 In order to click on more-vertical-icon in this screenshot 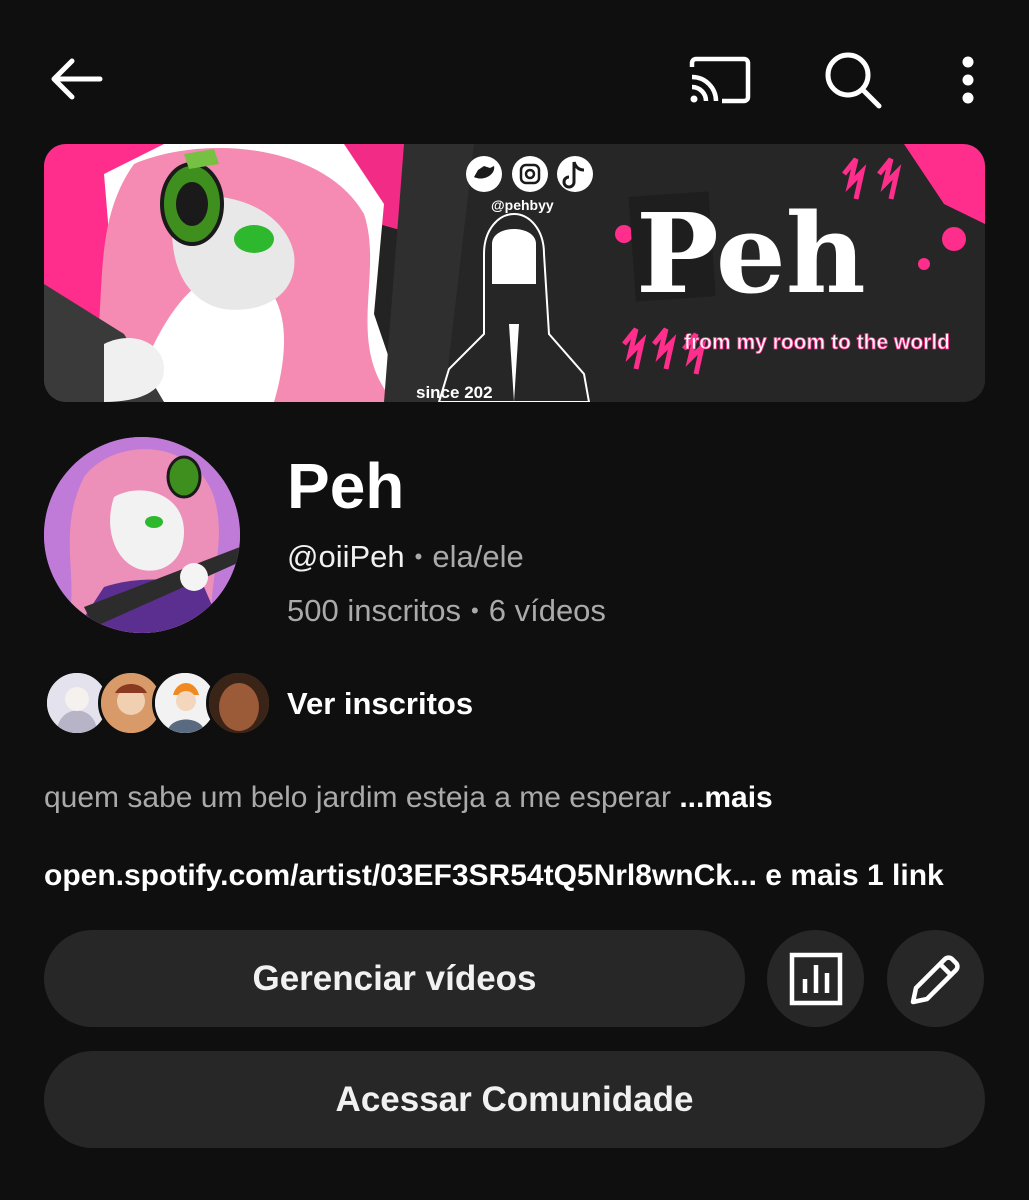, I will do `click(968, 80)`.